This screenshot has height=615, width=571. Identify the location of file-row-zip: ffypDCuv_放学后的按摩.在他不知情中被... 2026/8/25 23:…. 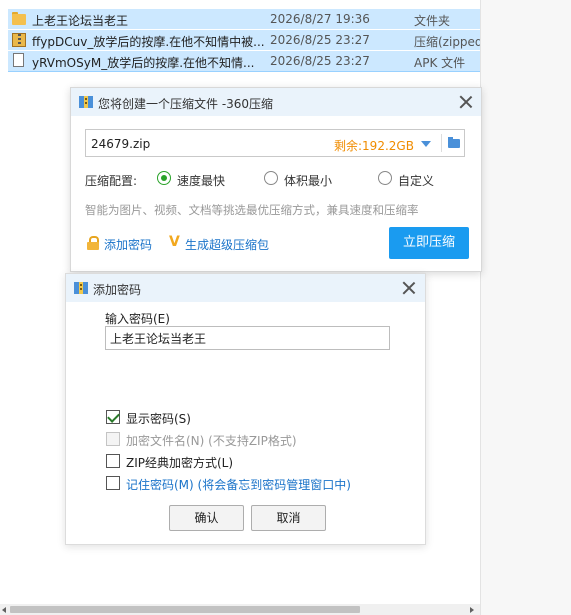
(244, 40).